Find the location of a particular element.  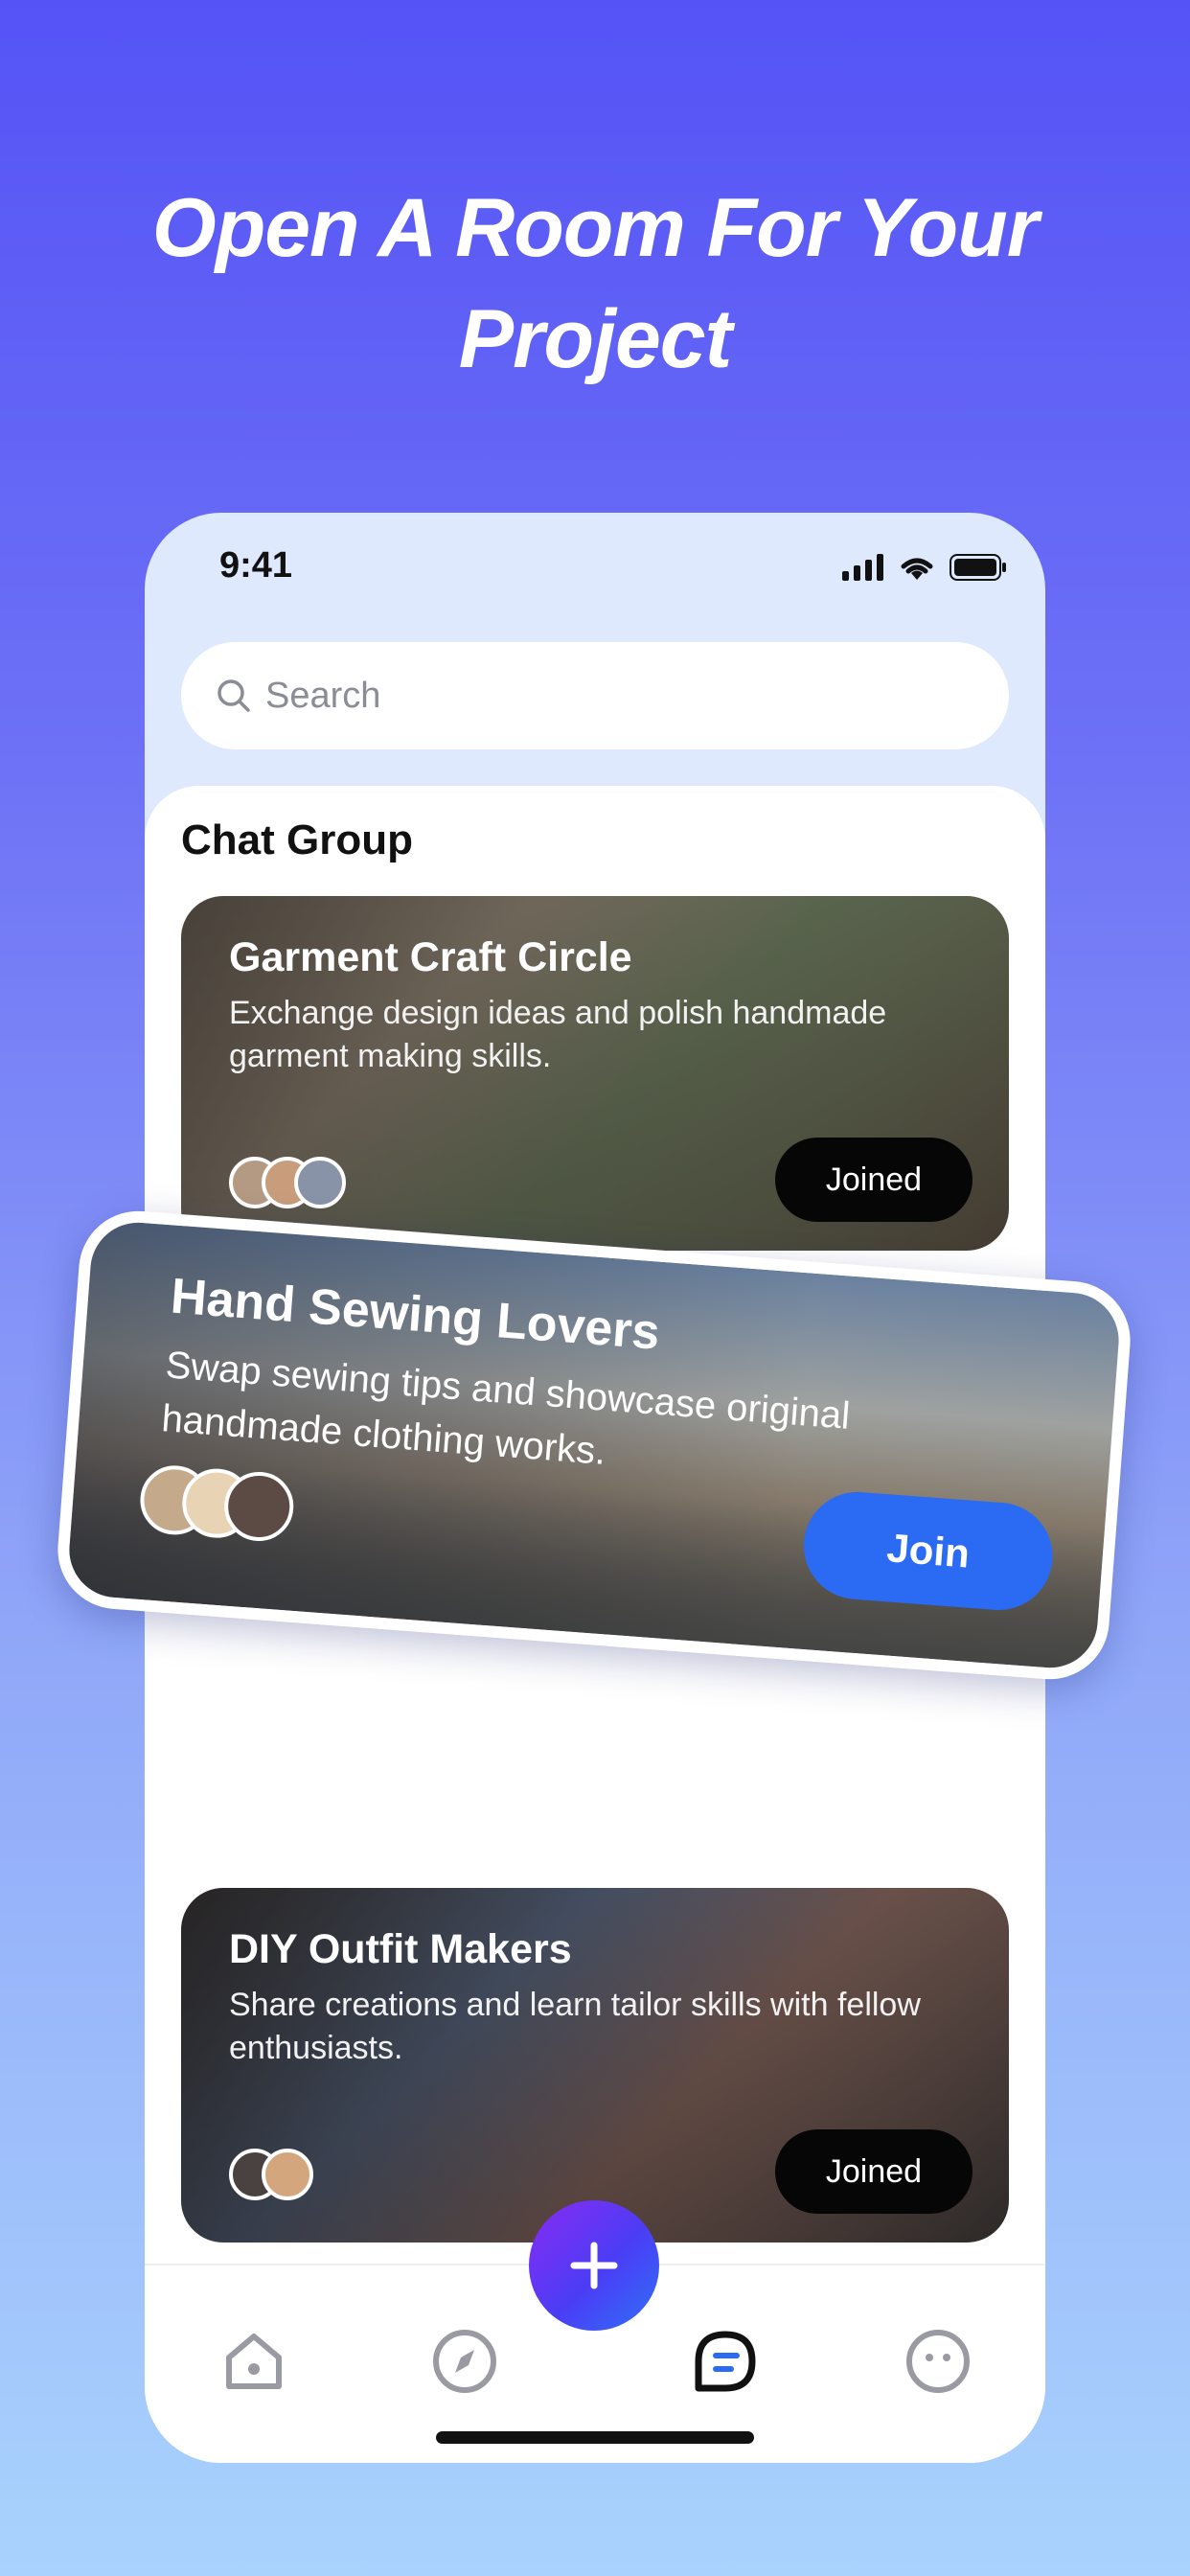

compass-icon is located at coordinates (465, 2361).